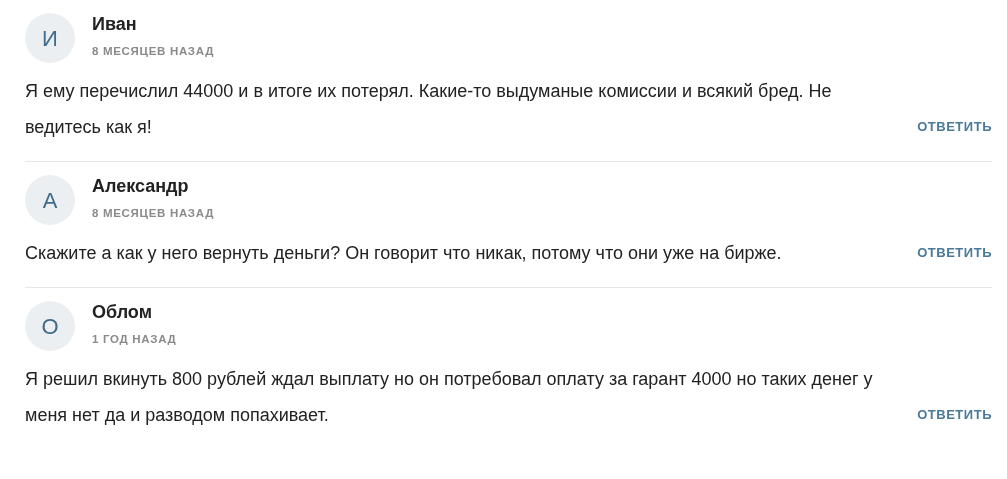 The height and width of the screenshot is (479, 1007). Describe the element at coordinates (50, 326) in the screenshot. I see `avatar: О` at that location.